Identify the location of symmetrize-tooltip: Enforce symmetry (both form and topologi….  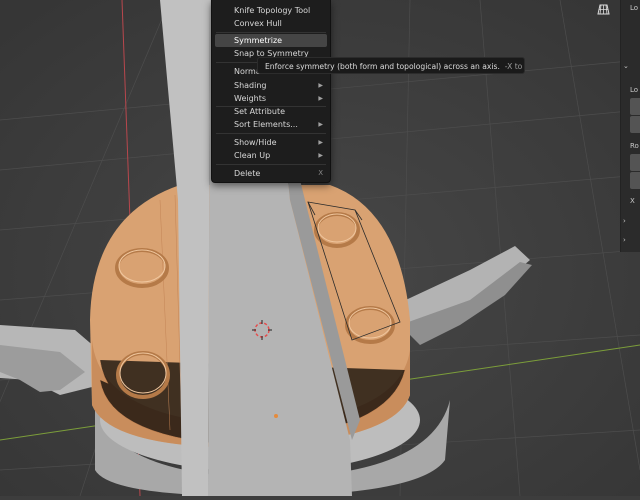
(391, 65).